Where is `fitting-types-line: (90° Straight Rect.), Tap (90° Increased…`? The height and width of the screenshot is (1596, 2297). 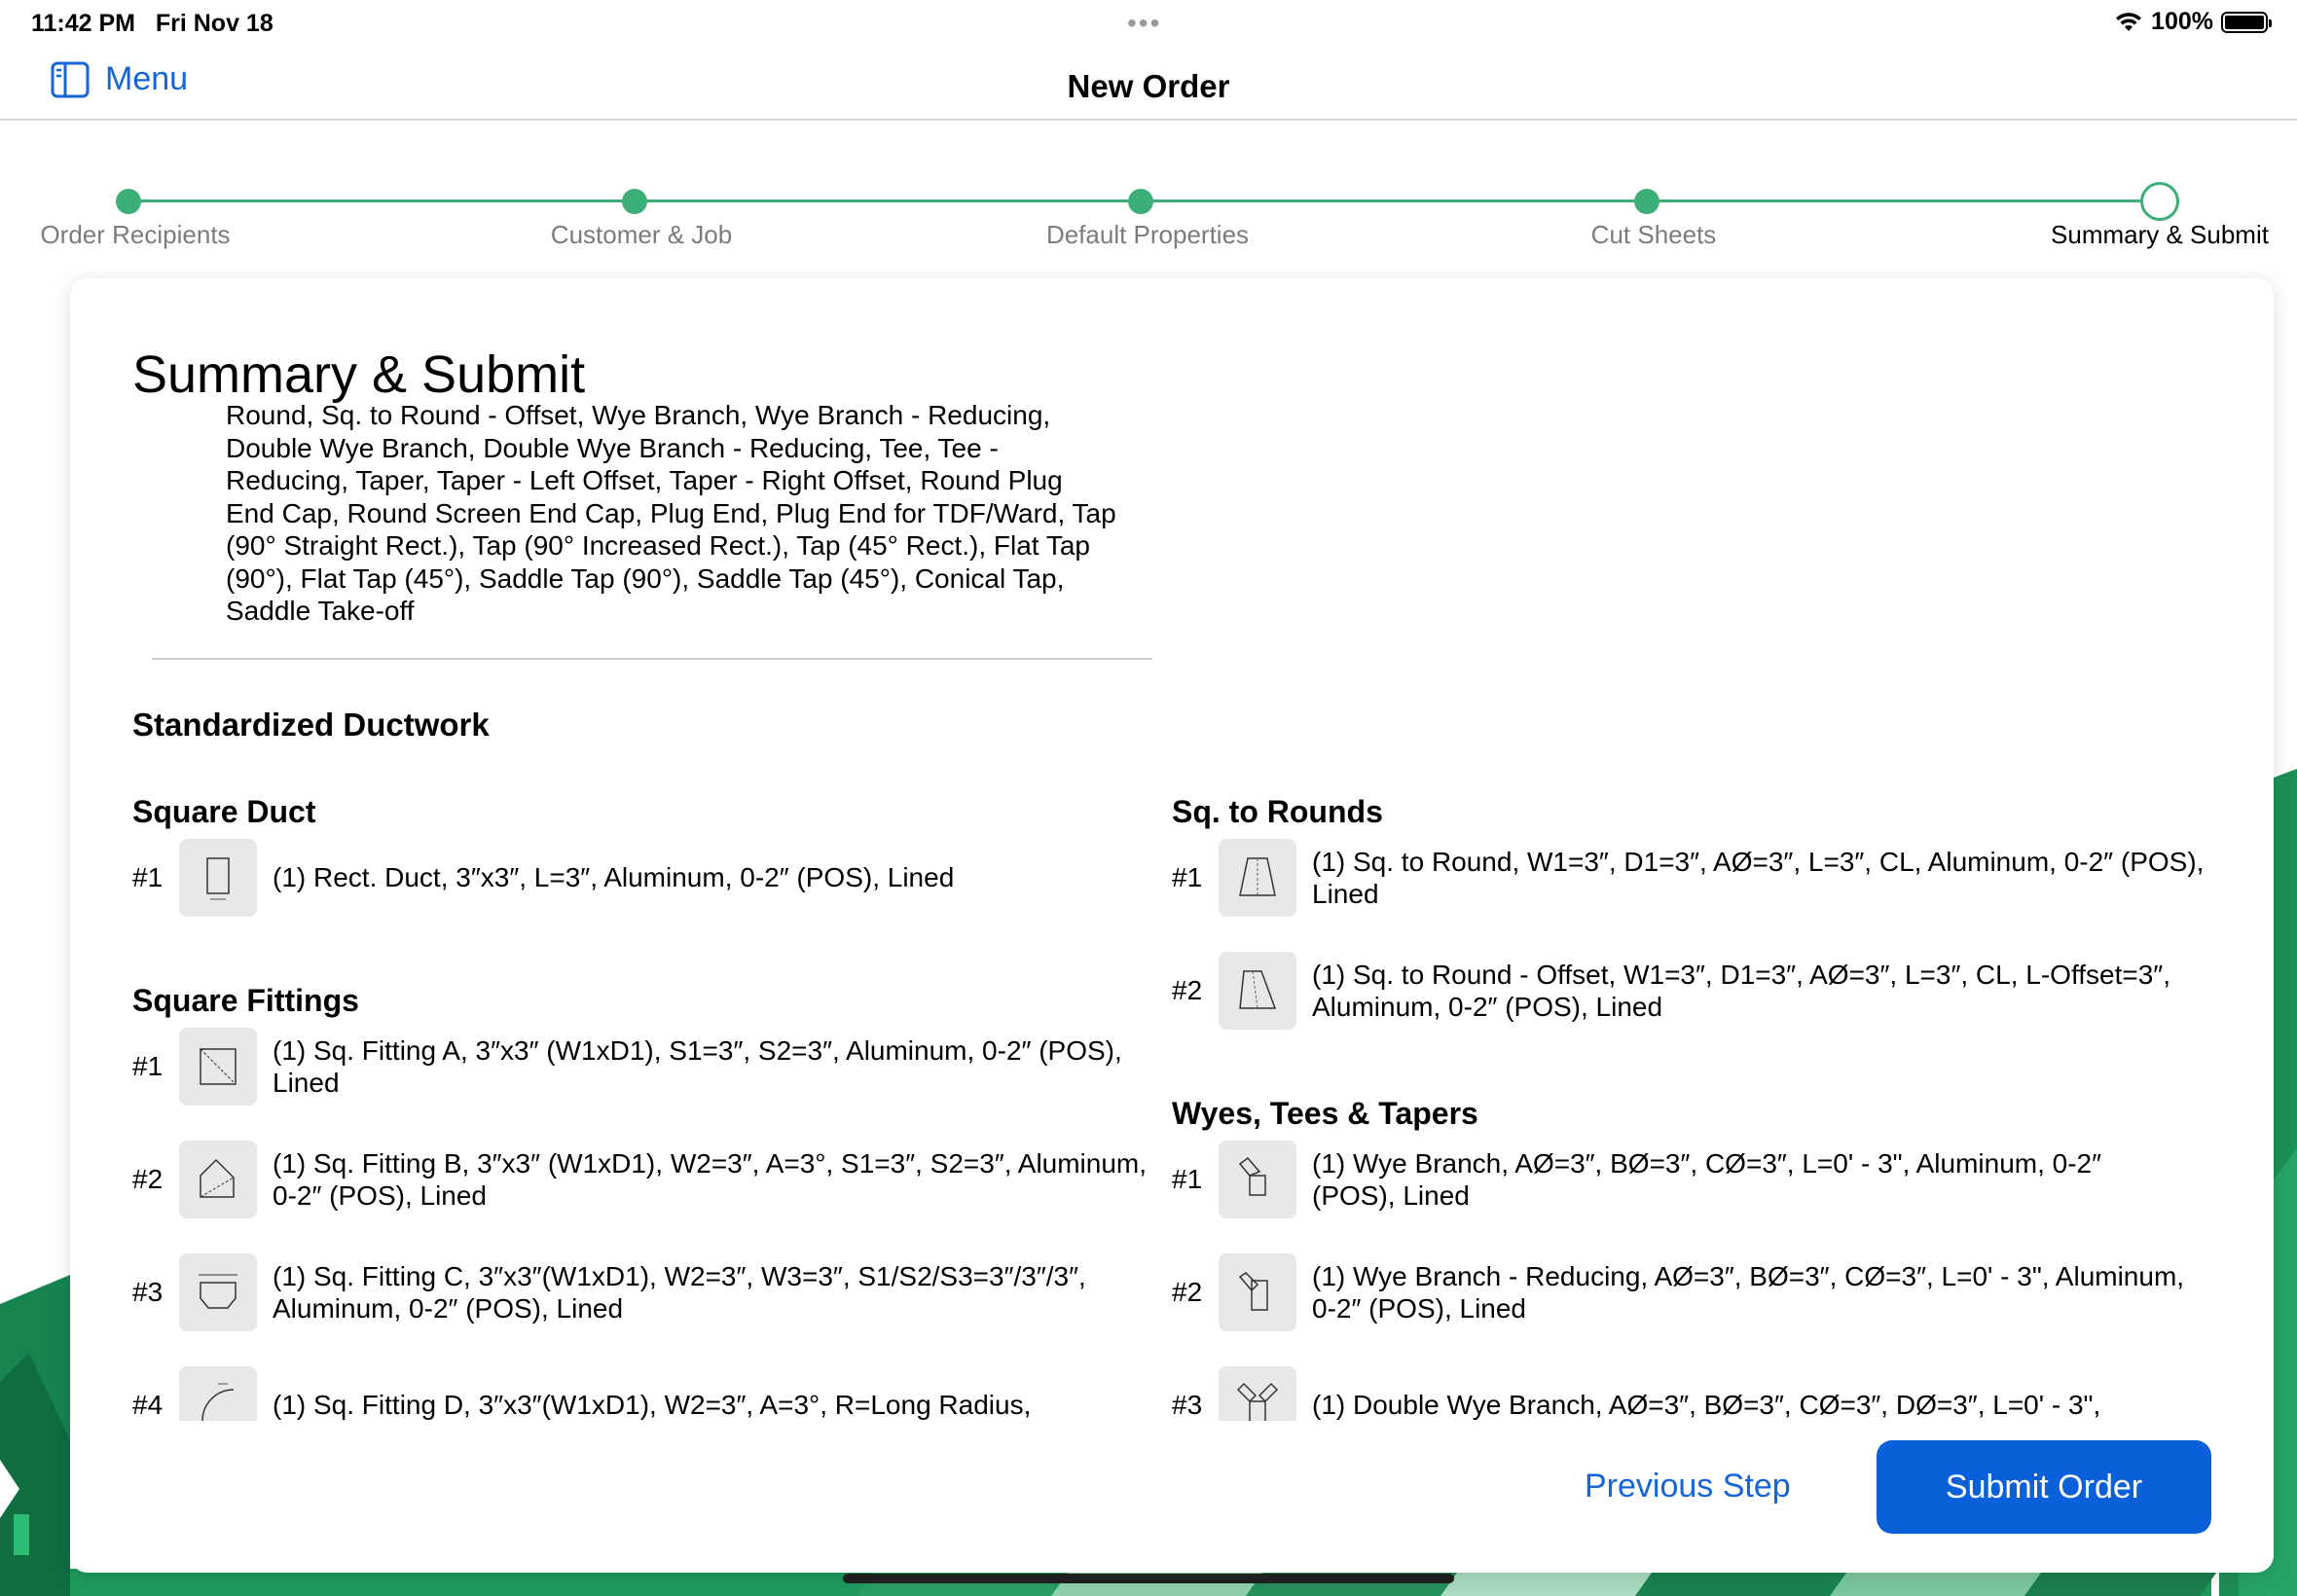
fitting-types-line: (90° Straight Rect.), Tap (90° Increased… is located at coordinates (658, 545).